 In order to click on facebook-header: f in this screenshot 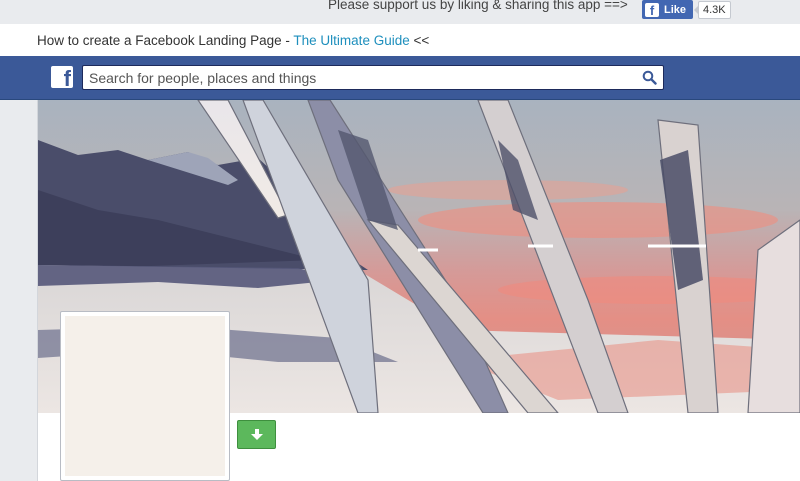, I will do `click(400, 78)`.